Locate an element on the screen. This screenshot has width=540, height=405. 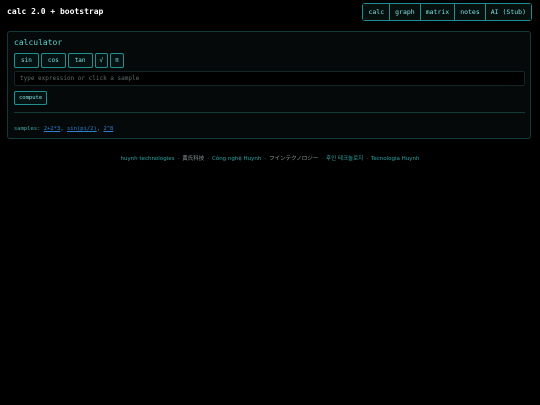
nav-button-group: calc graph matrix notes AI (Stub) is located at coordinates (447, 12).